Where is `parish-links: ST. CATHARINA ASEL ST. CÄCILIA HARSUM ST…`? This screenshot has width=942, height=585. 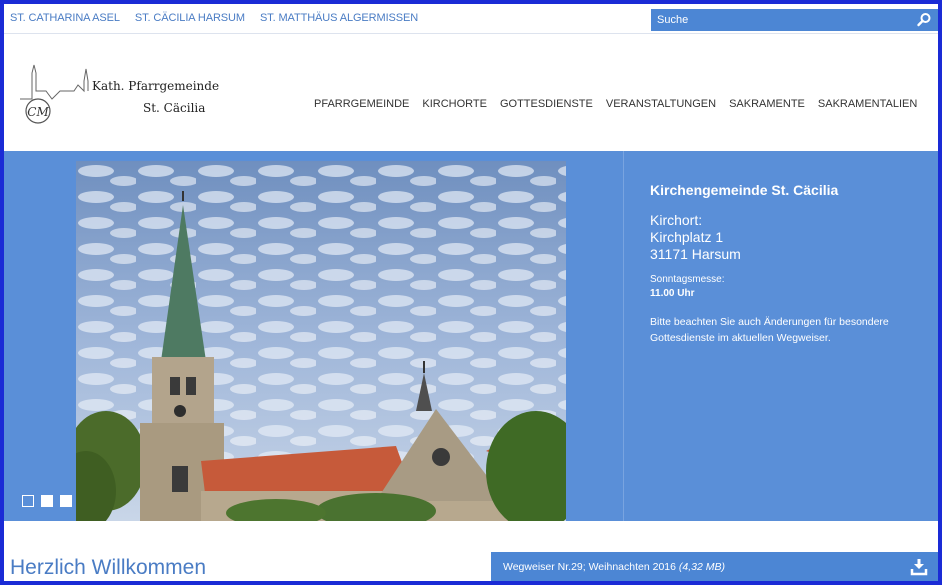 parish-links: ST. CATHARINA ASEL ST. CÄCILIA HARSUM ST… is located at coordinates (214, 18).